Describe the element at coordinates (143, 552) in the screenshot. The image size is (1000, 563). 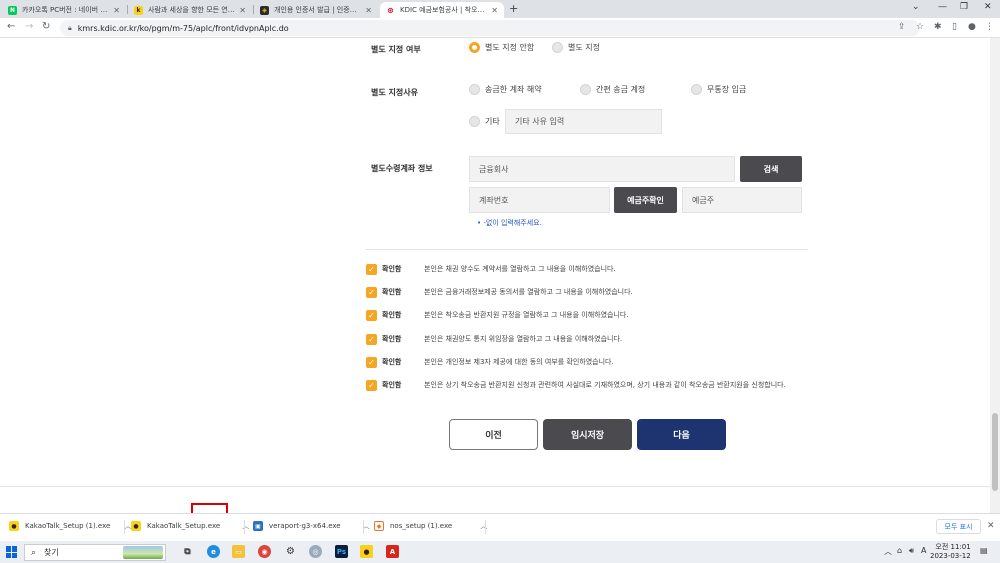
I see `search-highlight-image` at that location.